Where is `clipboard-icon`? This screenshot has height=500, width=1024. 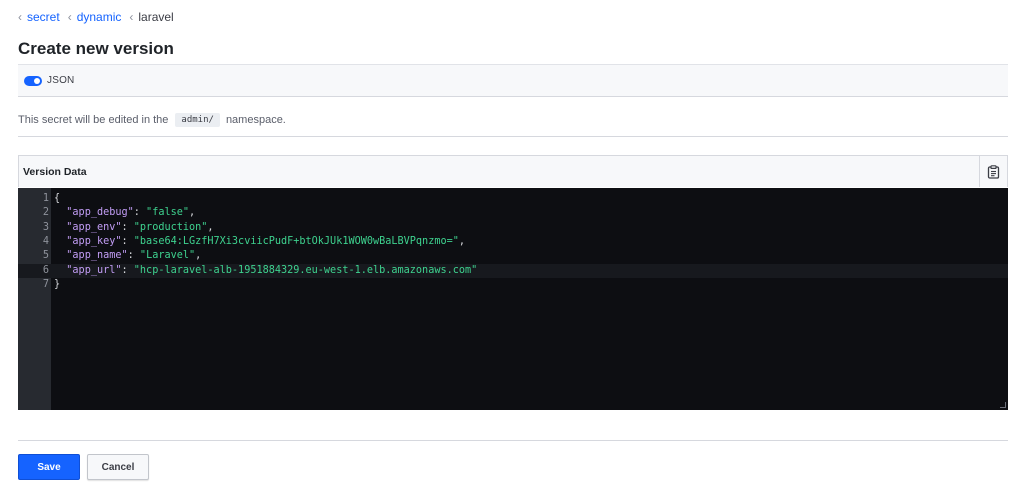
clipboard-icon is located at coordinates (993, 171).